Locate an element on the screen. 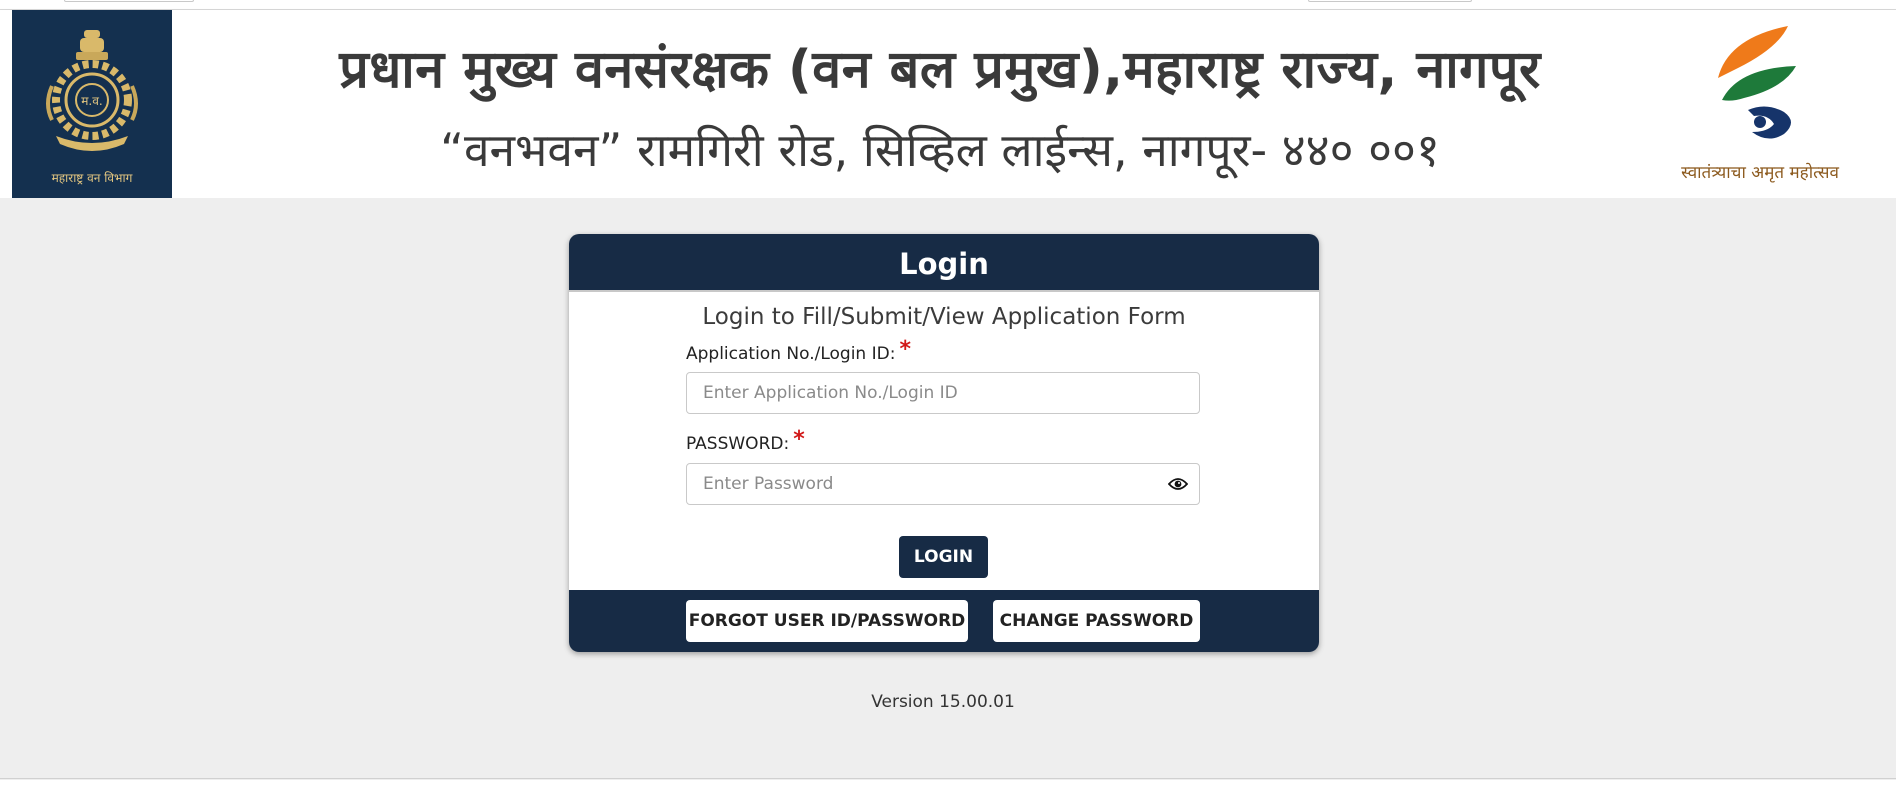 The width and height of the screenshot is (1896, 785). top-strip is located at coordinates (948, 5).